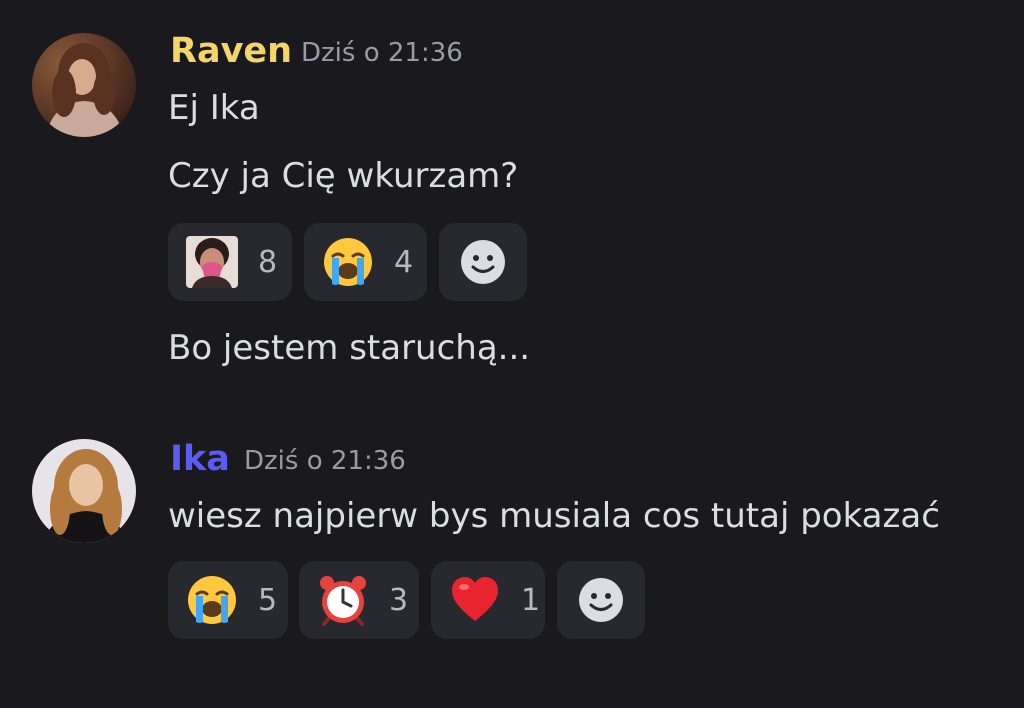 This screenshot has height=708, width=1024. Describe the element at coordinates (475, 599) in the screenshot. I see `red-heart-icon` at that location.